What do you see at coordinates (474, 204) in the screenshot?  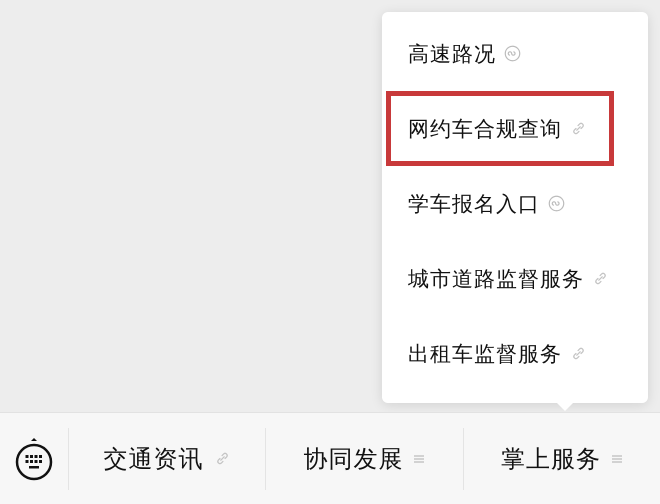 I see `menu-item-label: 学车报名入口` at bounding box center [474, 204].